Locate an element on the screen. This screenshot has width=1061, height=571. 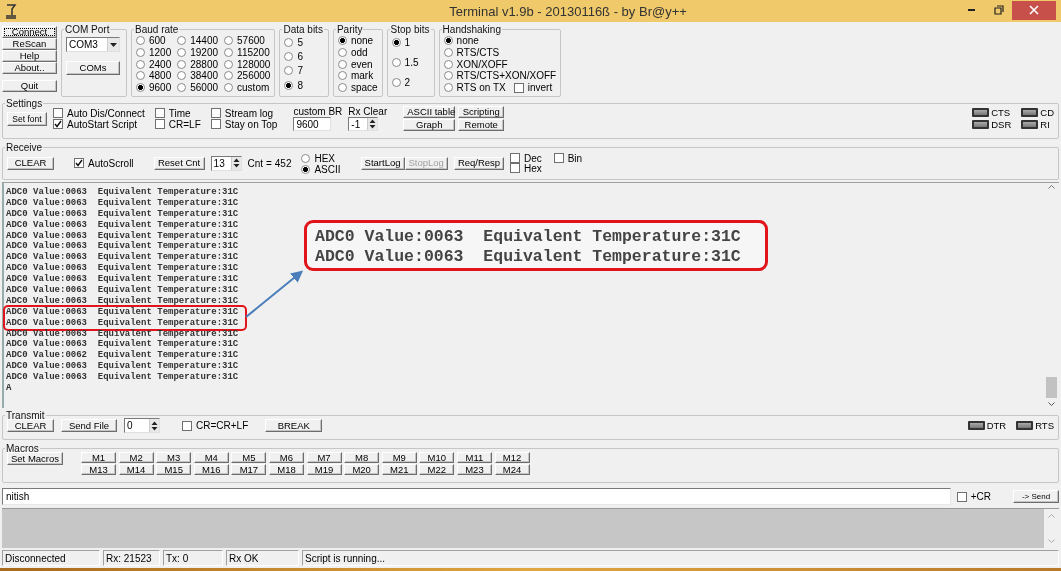
macro-button: M1 is located at coordinates (98, 457).